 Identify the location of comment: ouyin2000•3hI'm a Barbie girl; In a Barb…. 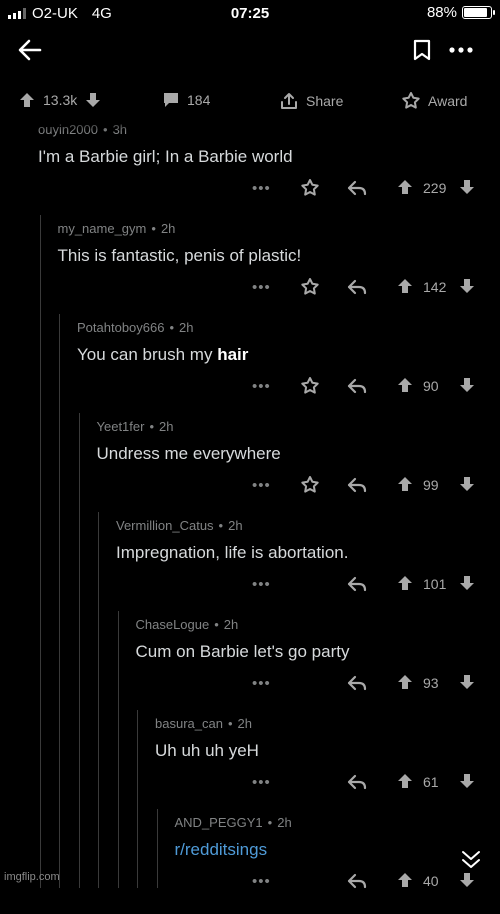
(261, 171).